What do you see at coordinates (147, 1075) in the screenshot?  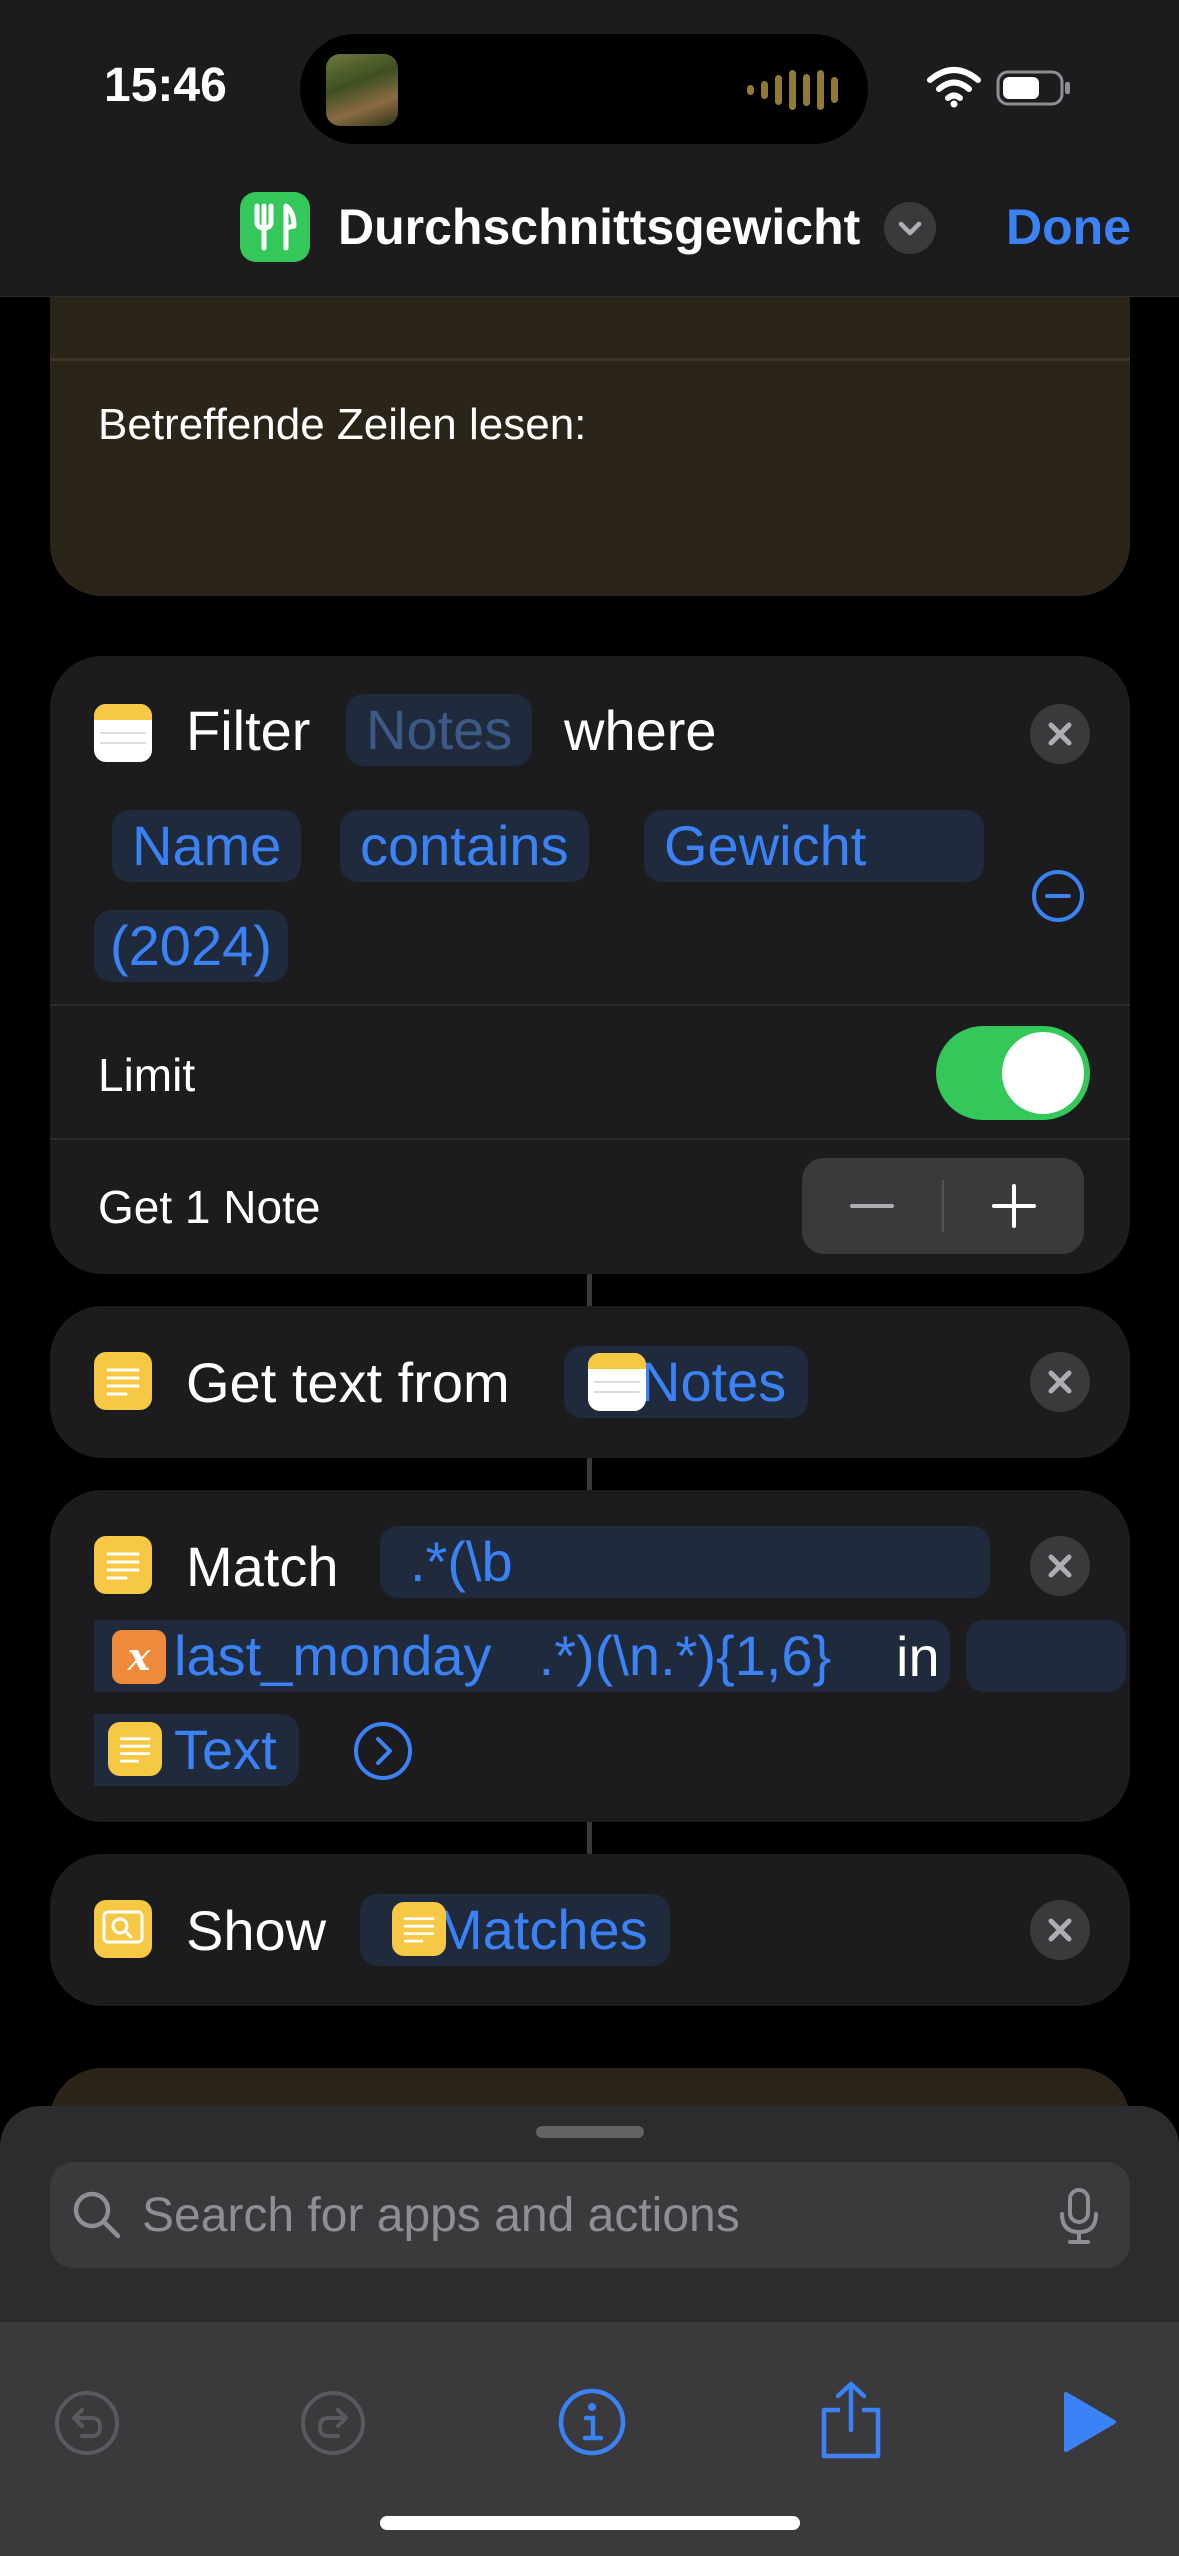 I see `limit-label: Limit` at bounding box center [147, 1075].